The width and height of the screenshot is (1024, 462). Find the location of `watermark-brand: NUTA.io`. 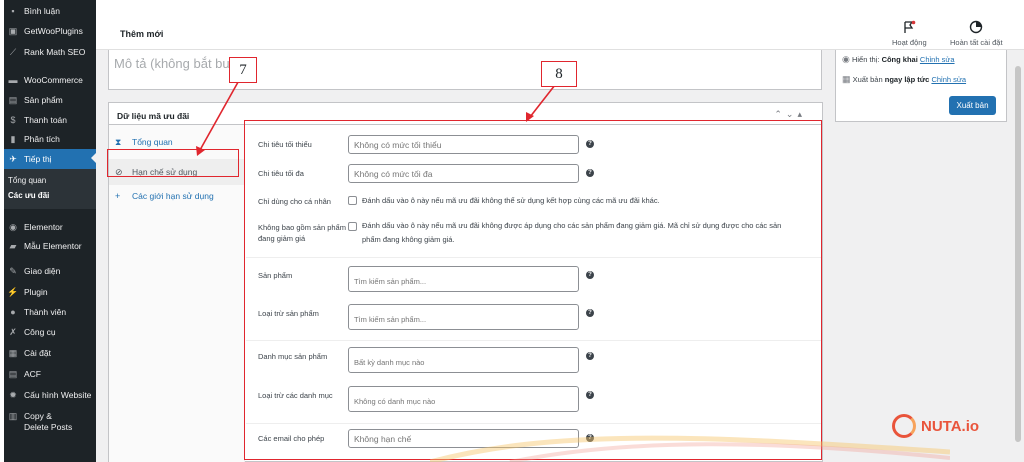

watermark-brand: NUTA.io is located at coordinates (950, 426).